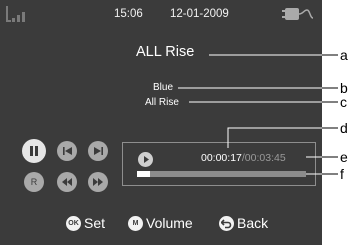 Image resolution: width=349 pixels, height=245 pixels. Describe the element at coordinates (282, 137) in the screenshot. I see `callout-line-d` at that location.